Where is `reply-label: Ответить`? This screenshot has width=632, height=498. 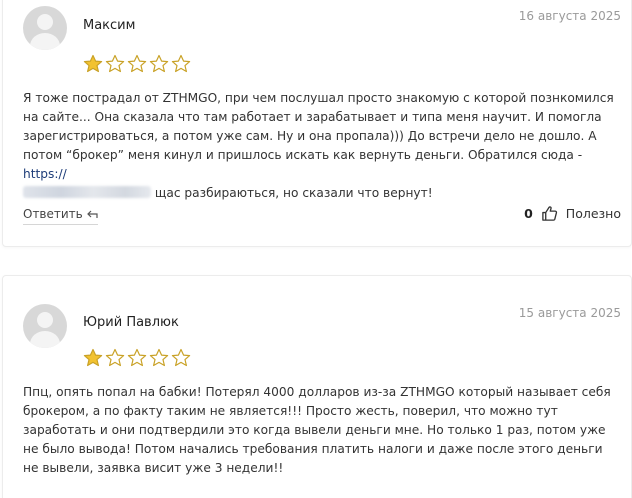
reply-label: Ответить is located at coordinates (53, 214).